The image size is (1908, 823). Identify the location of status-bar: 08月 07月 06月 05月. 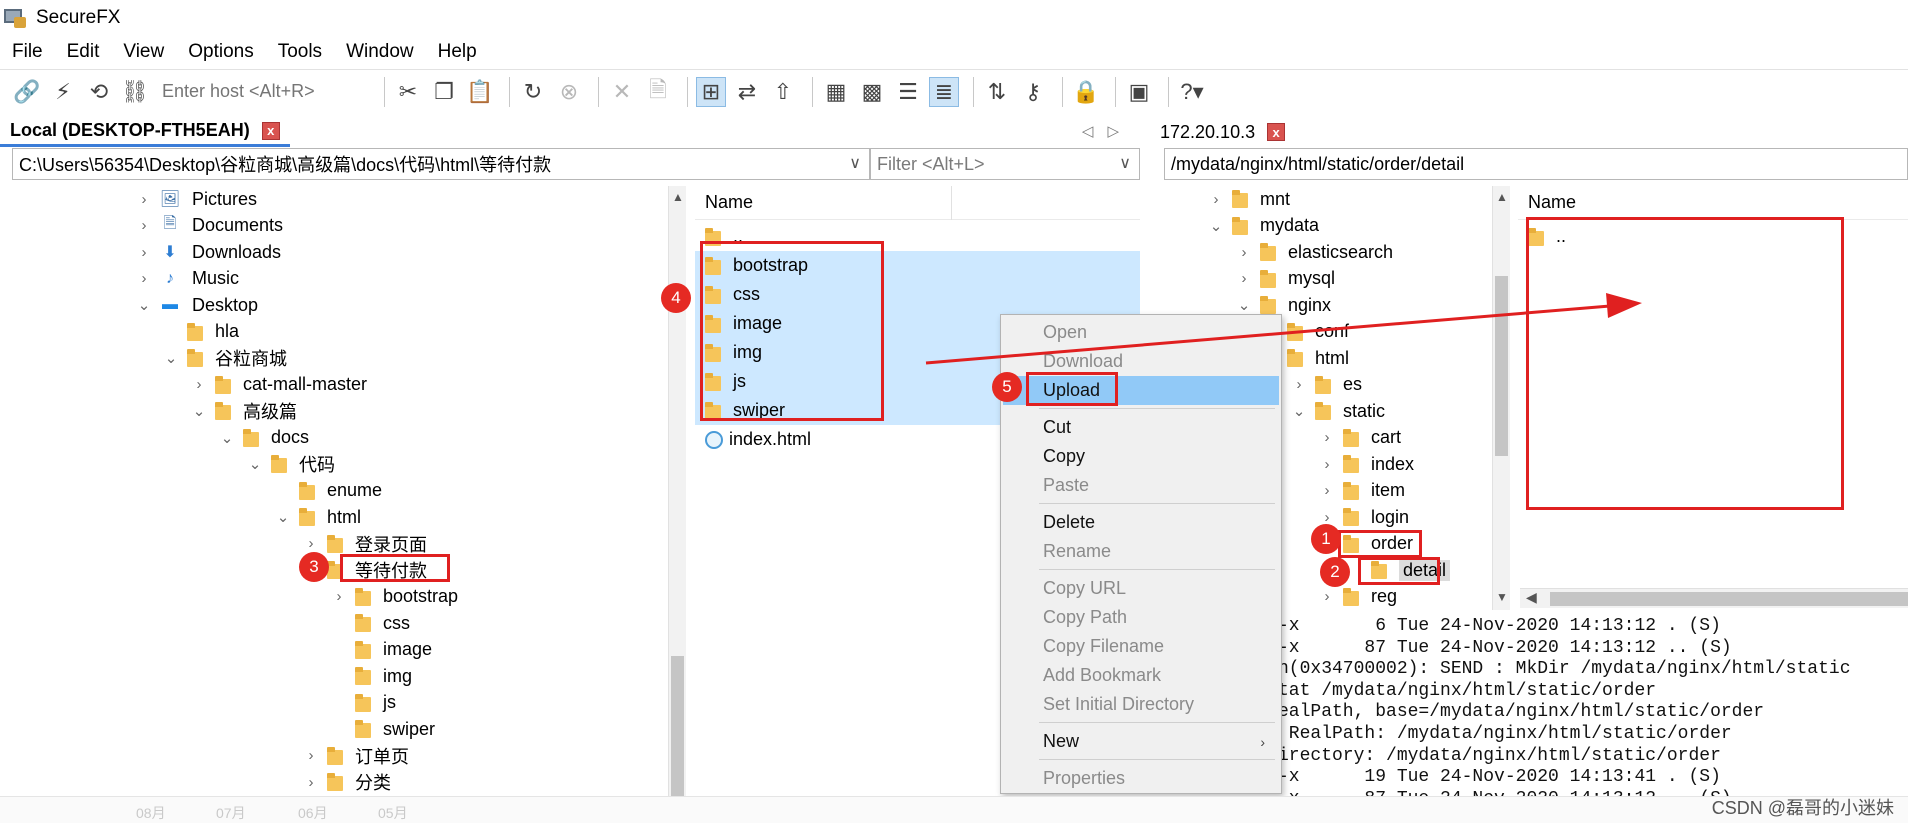
(954, 809).